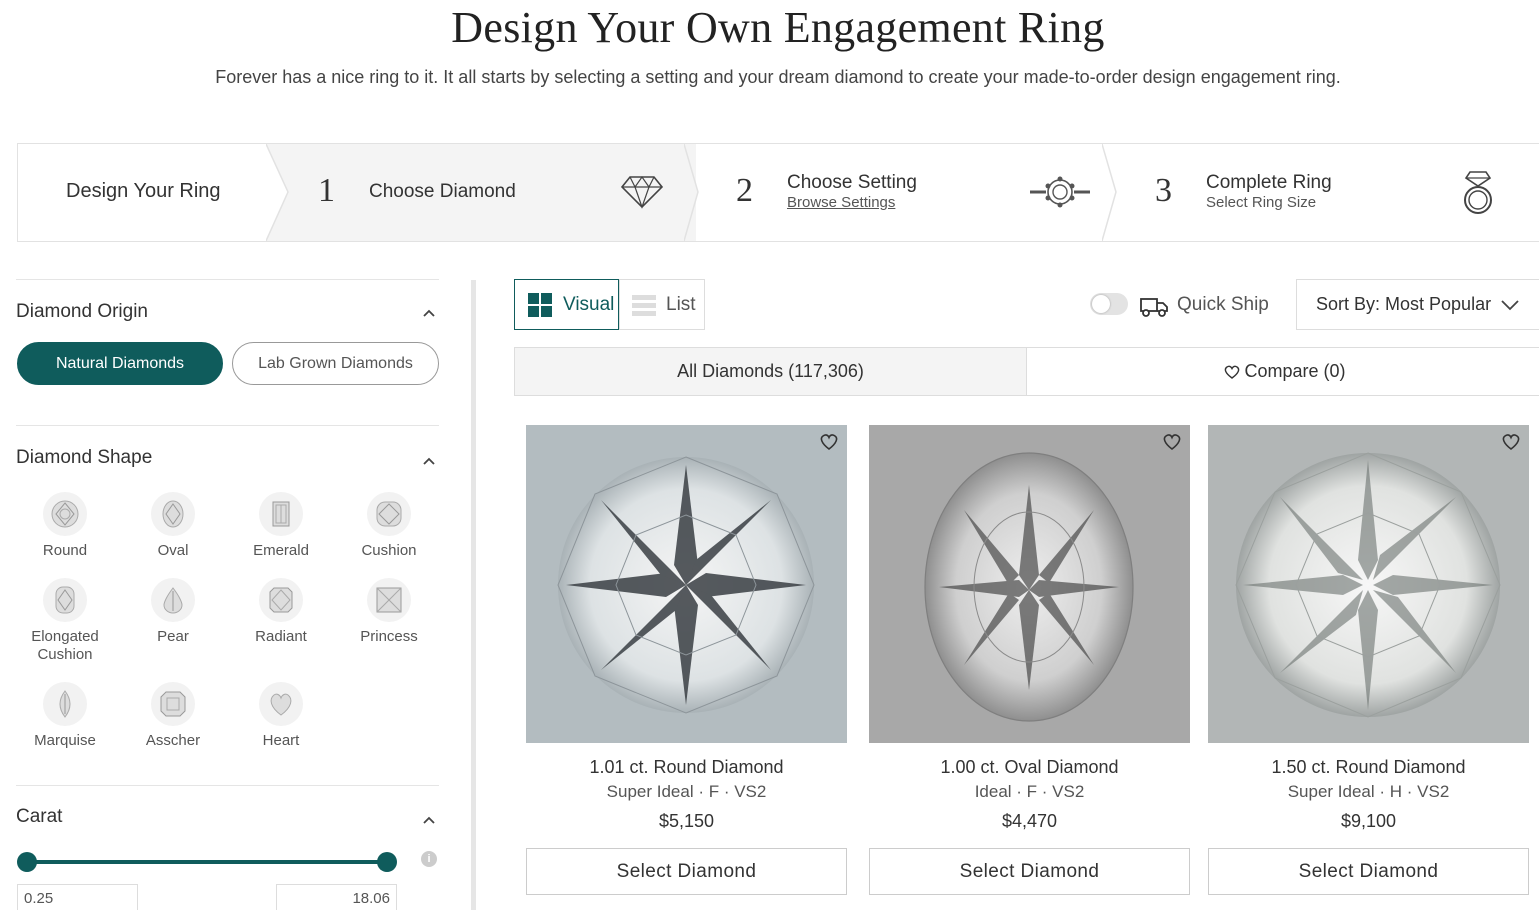  I want to click on quick-ship-label: Quick Ship, so click(1223, 304).